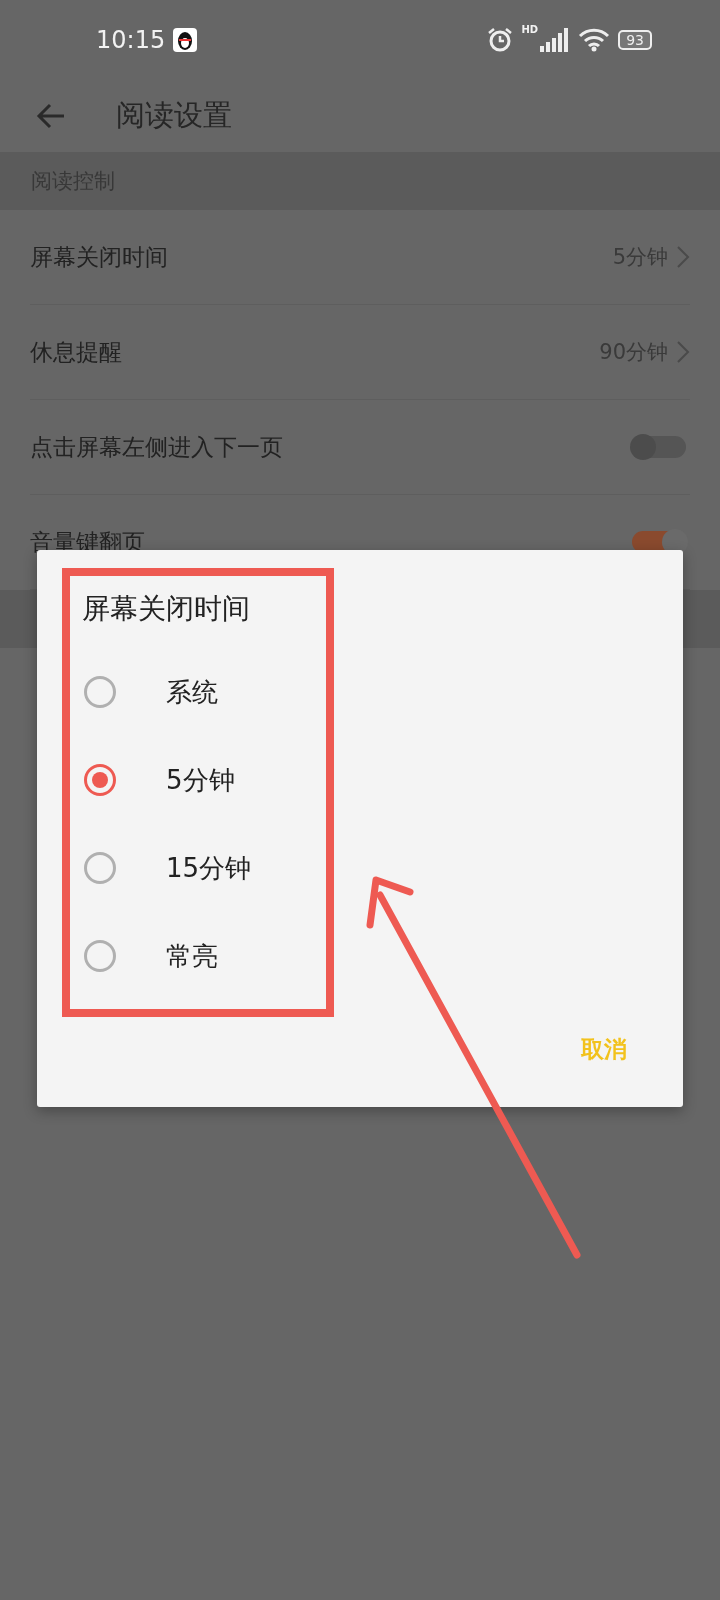  I want to click on option-label: 5分钟, so click(200, 780).